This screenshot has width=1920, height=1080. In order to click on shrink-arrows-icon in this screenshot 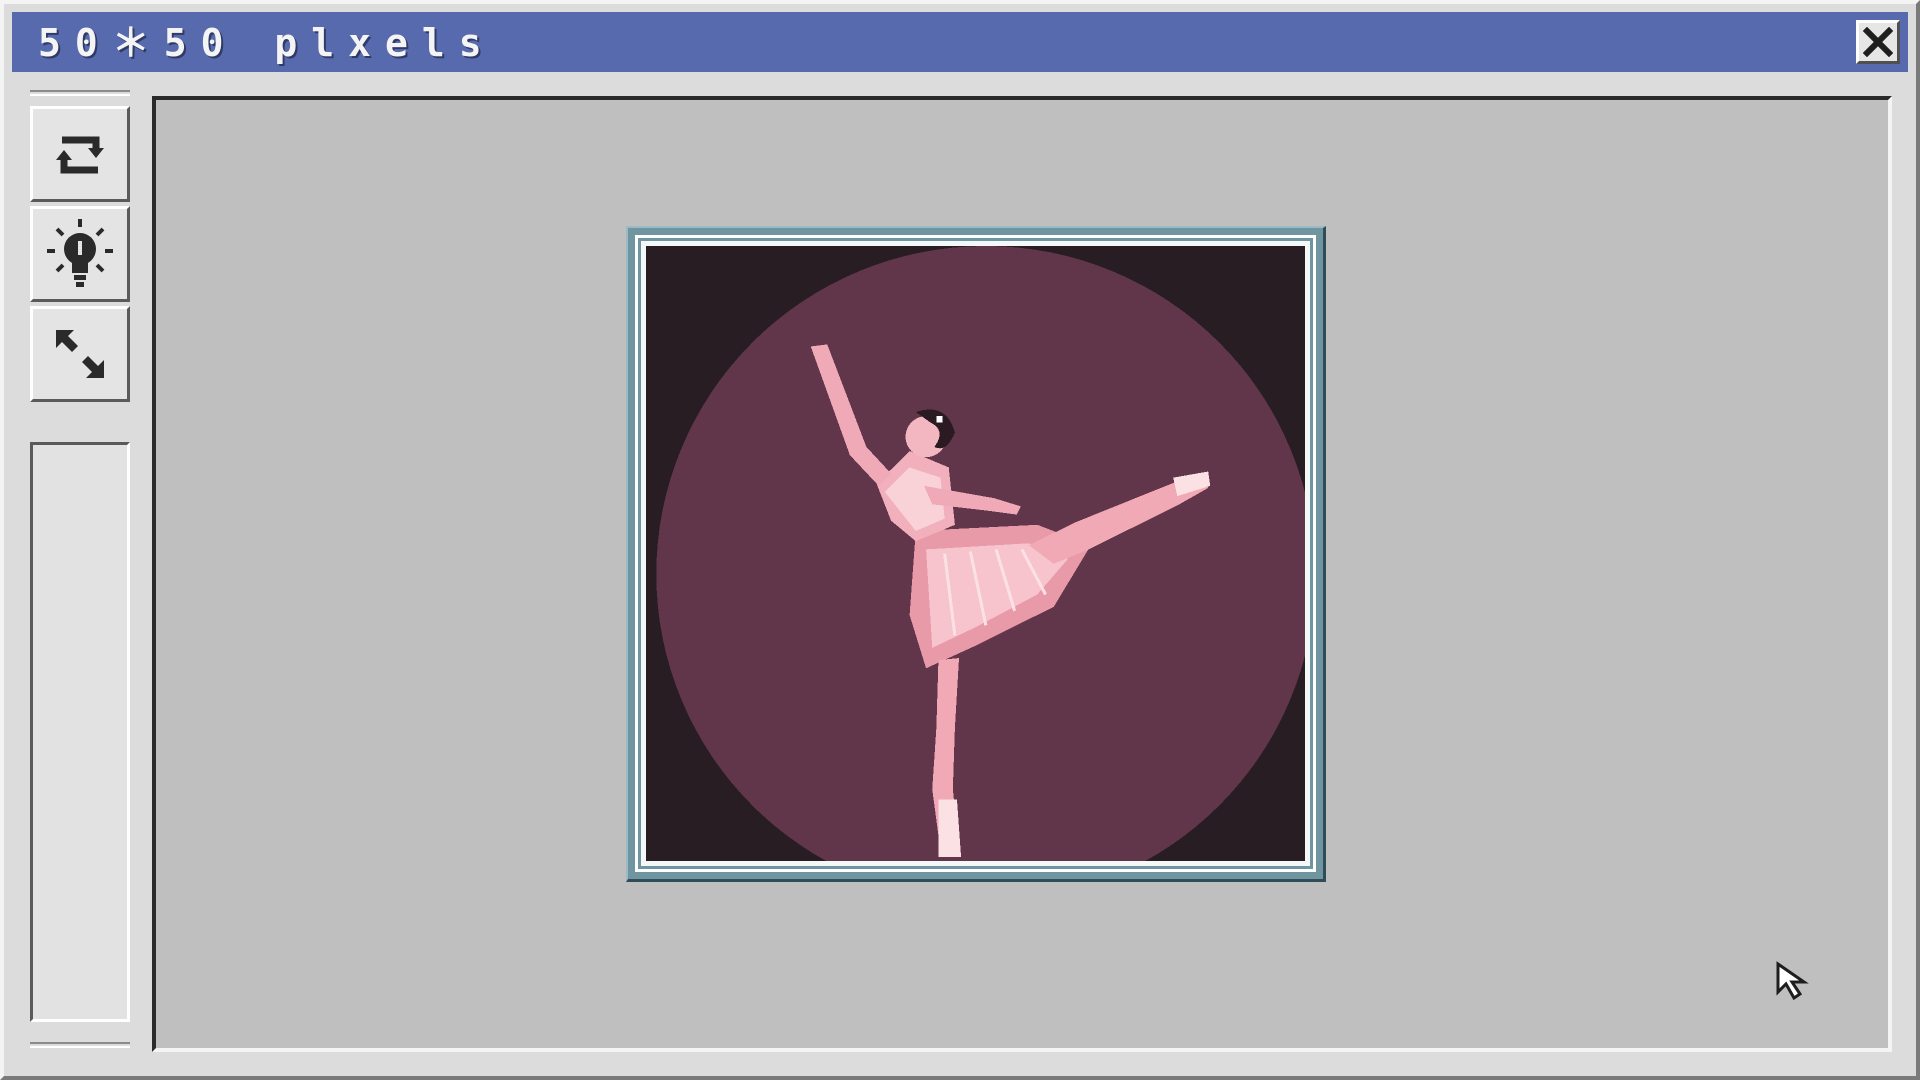, I will do `click(80, 354)`.